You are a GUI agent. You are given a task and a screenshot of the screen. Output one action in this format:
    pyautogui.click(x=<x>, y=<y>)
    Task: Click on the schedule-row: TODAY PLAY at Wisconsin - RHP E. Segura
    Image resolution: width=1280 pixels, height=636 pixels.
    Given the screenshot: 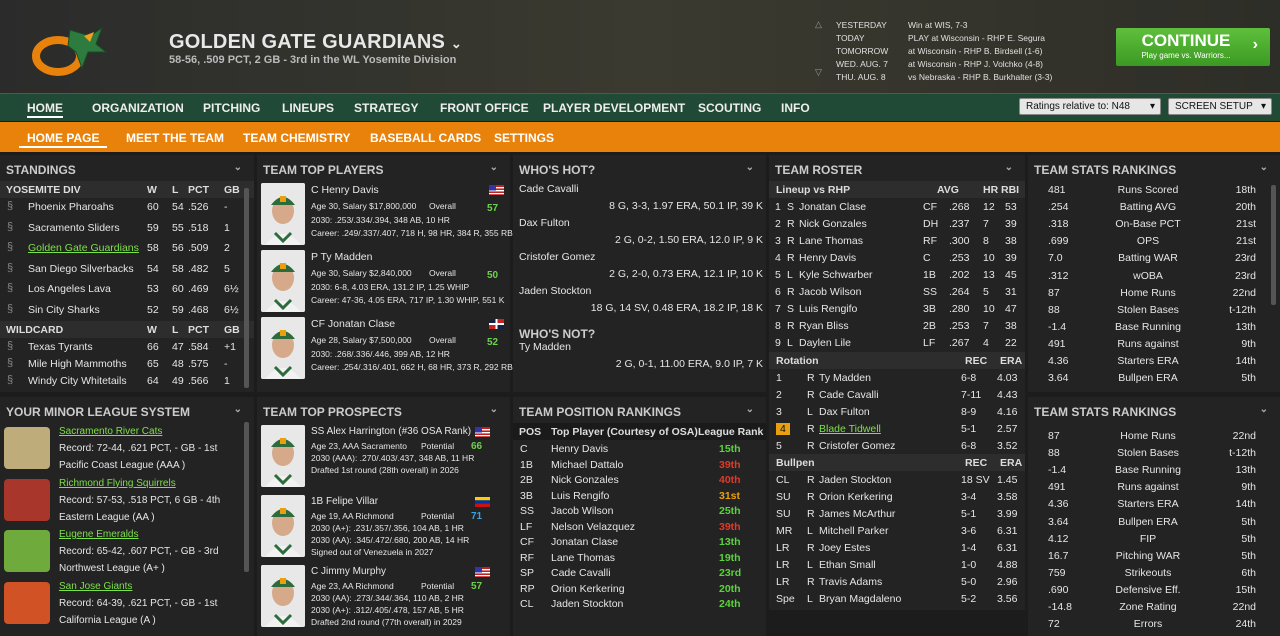 What is the action you would take?
    pyautogui.click(x=944, y=38)
    